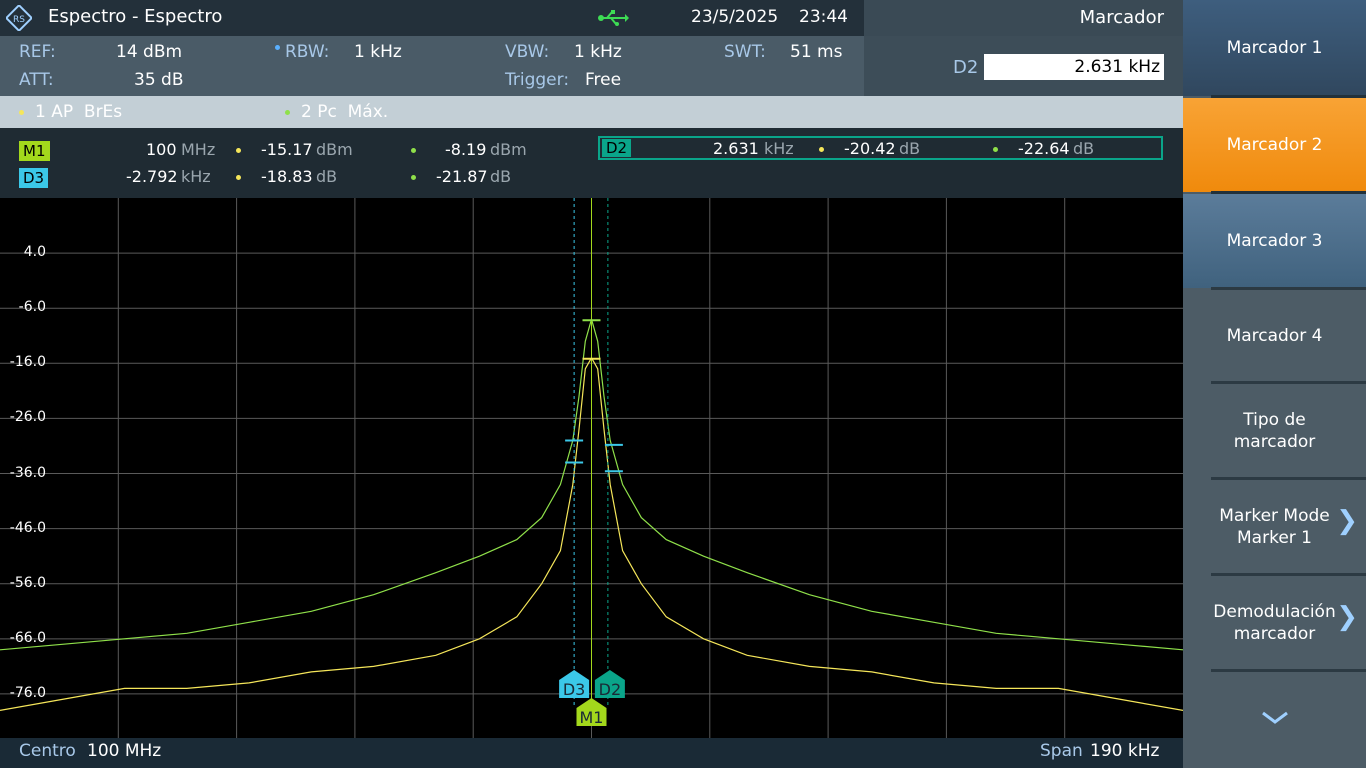 The width and height of the screenshot is (1366, 768). I want to click on d2-trace2-dot-icon, so click(995, 149).